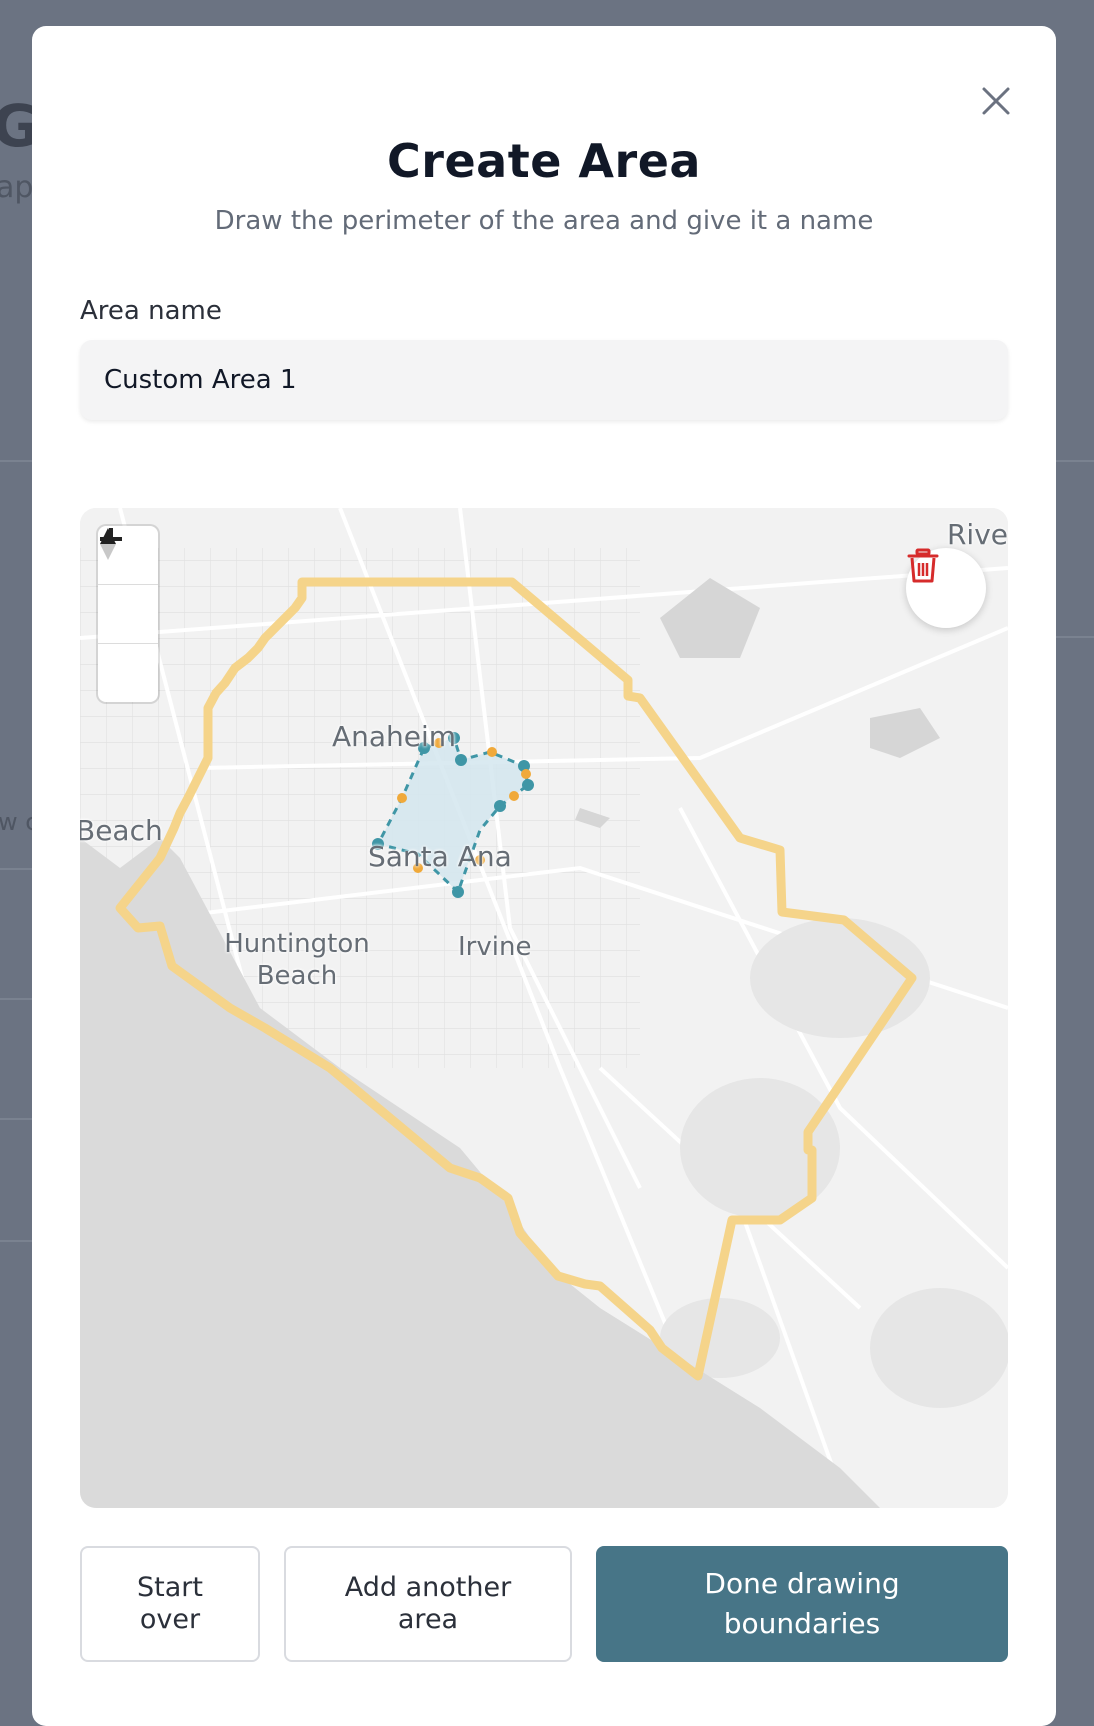 This screenshot has width=1094, height=1726. I want to click on map-label-irvine: Irvine, so click(495, 947).